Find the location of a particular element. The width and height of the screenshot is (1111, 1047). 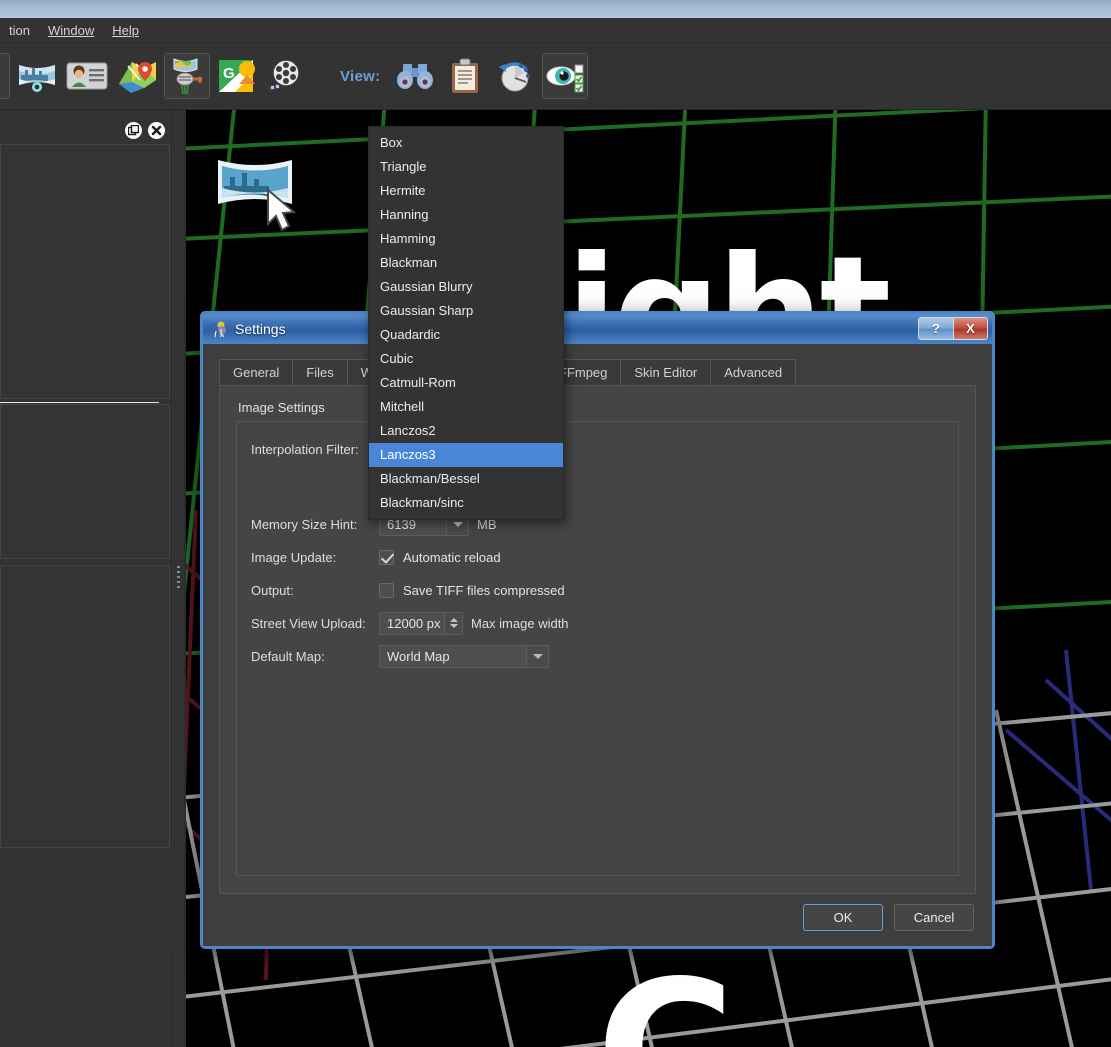

dock-close-button is located at coordinates (156, 130).